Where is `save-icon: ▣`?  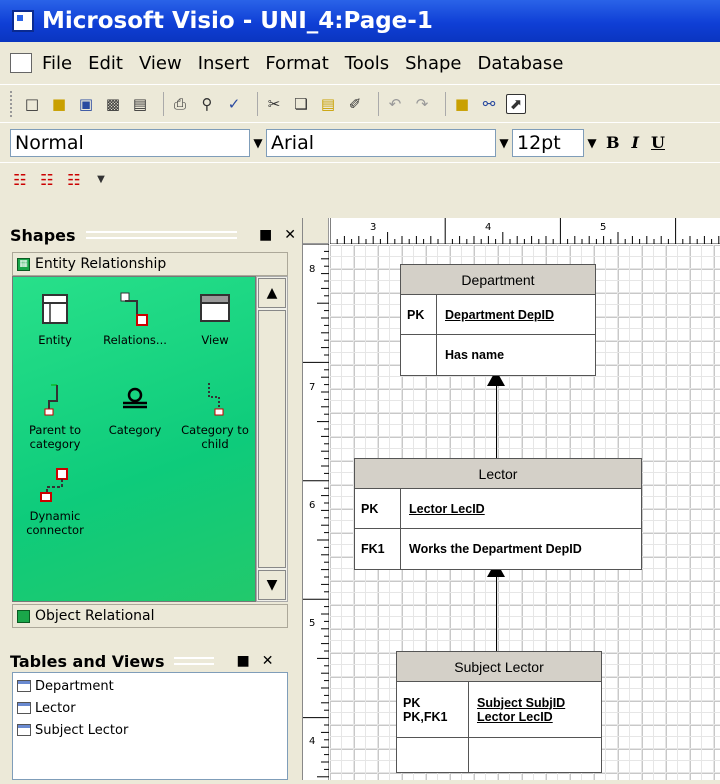
save-icon: ▣ is located at coordinates (86, 104).